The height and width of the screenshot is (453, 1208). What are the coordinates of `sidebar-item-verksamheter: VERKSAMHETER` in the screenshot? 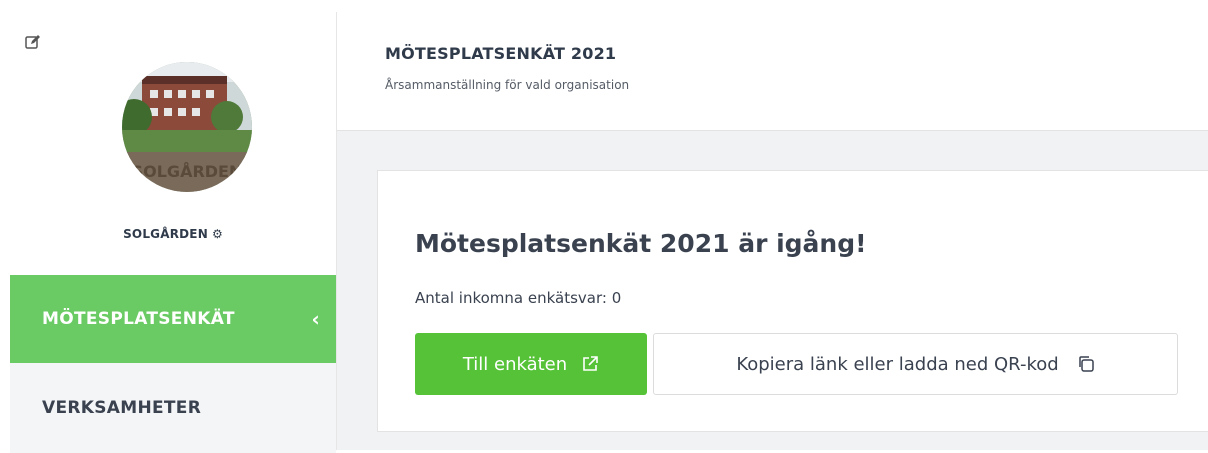 It's located at (173, 408).